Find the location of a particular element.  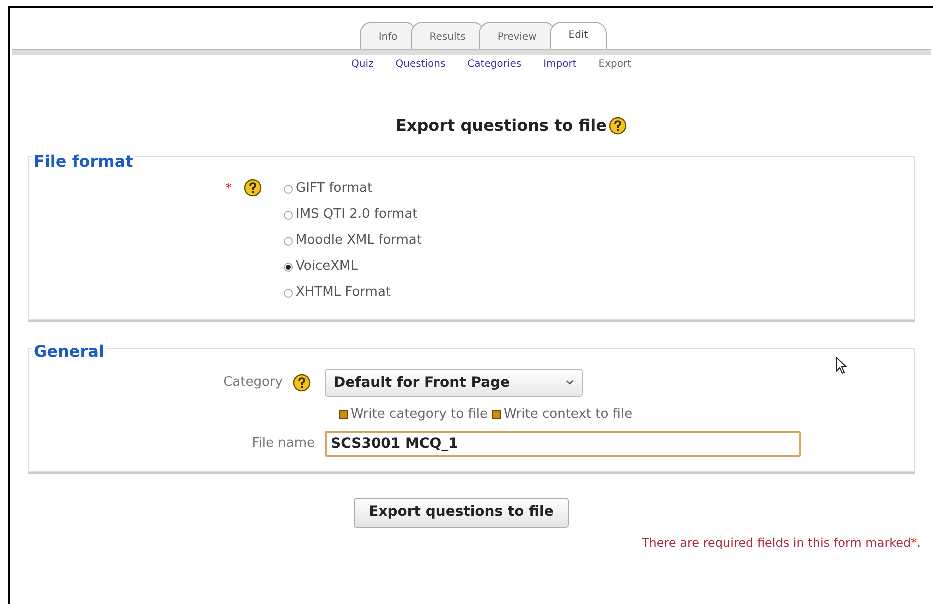

field-label: Category is located at coordinates (253, 383).